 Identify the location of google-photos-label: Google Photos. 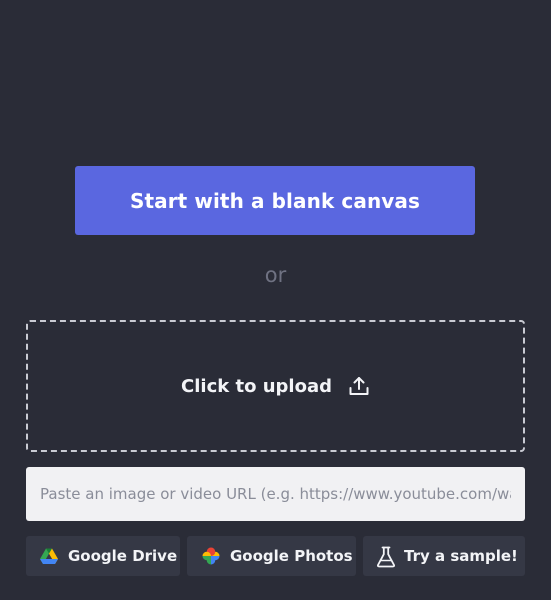
(291, 556).